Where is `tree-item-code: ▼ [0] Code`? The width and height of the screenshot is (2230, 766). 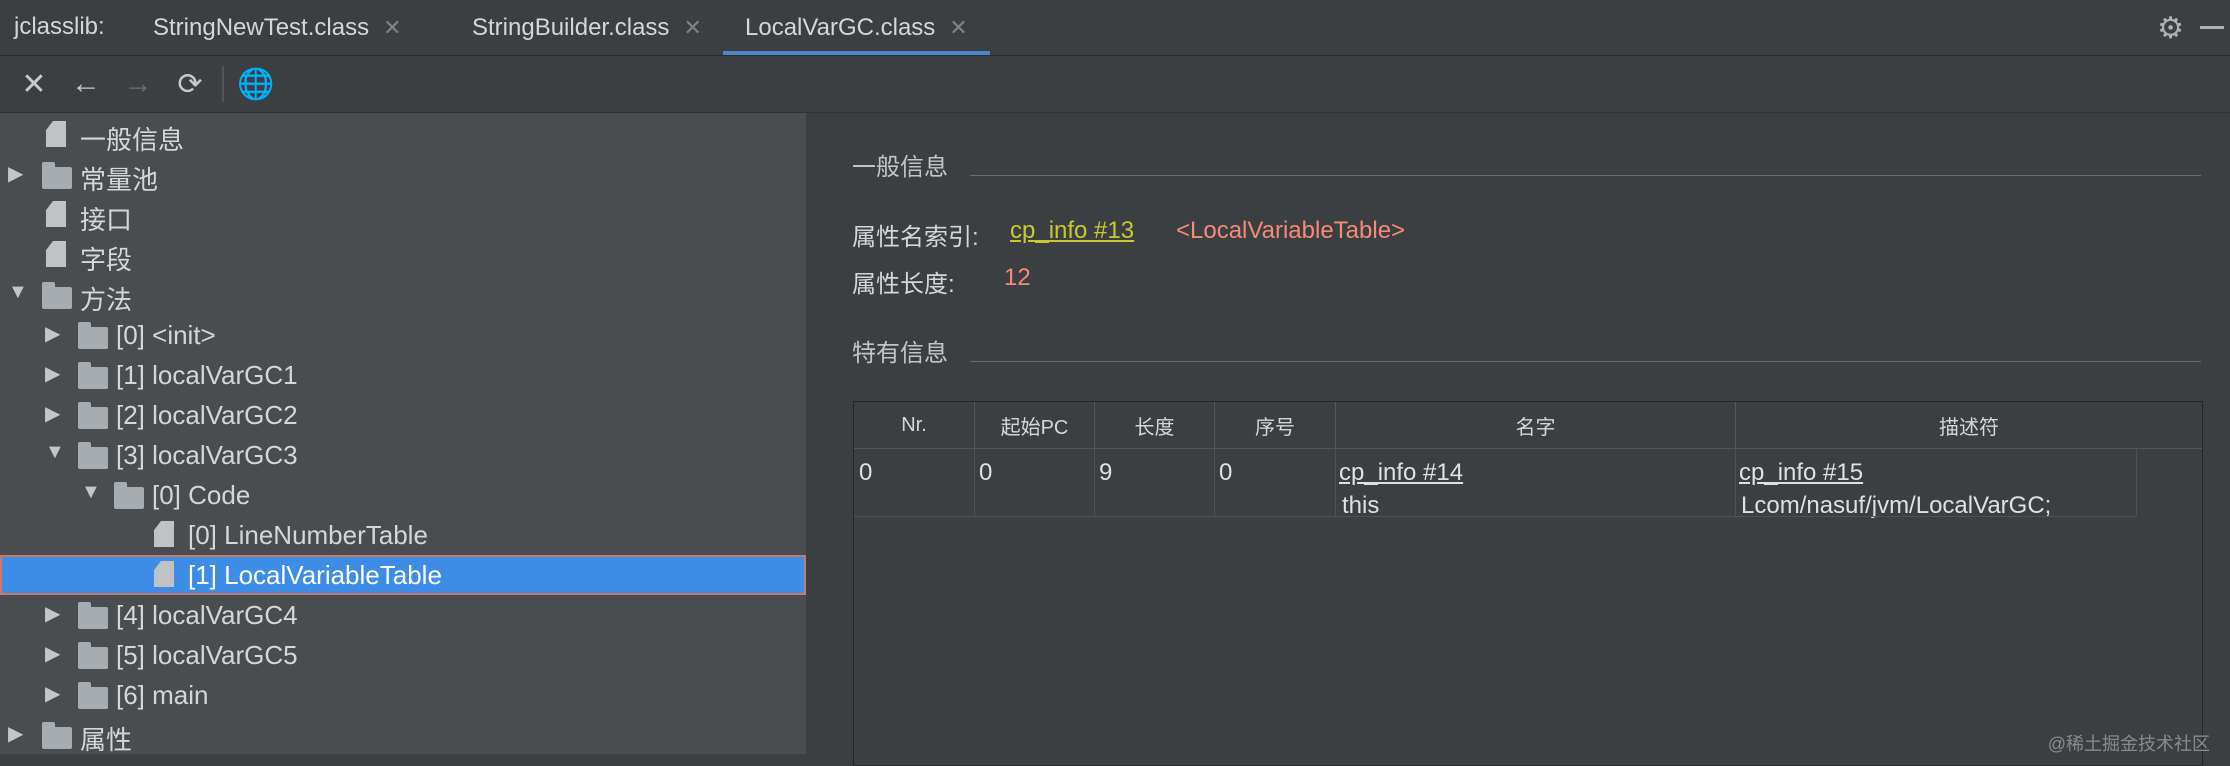 tree-item-code: ▼ [0] Code is located at coordinates (403, 495).